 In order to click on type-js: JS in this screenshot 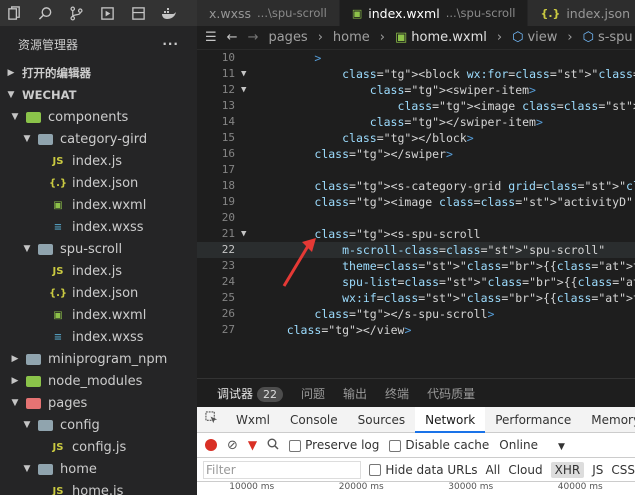, I will do `click(597, 470)`.